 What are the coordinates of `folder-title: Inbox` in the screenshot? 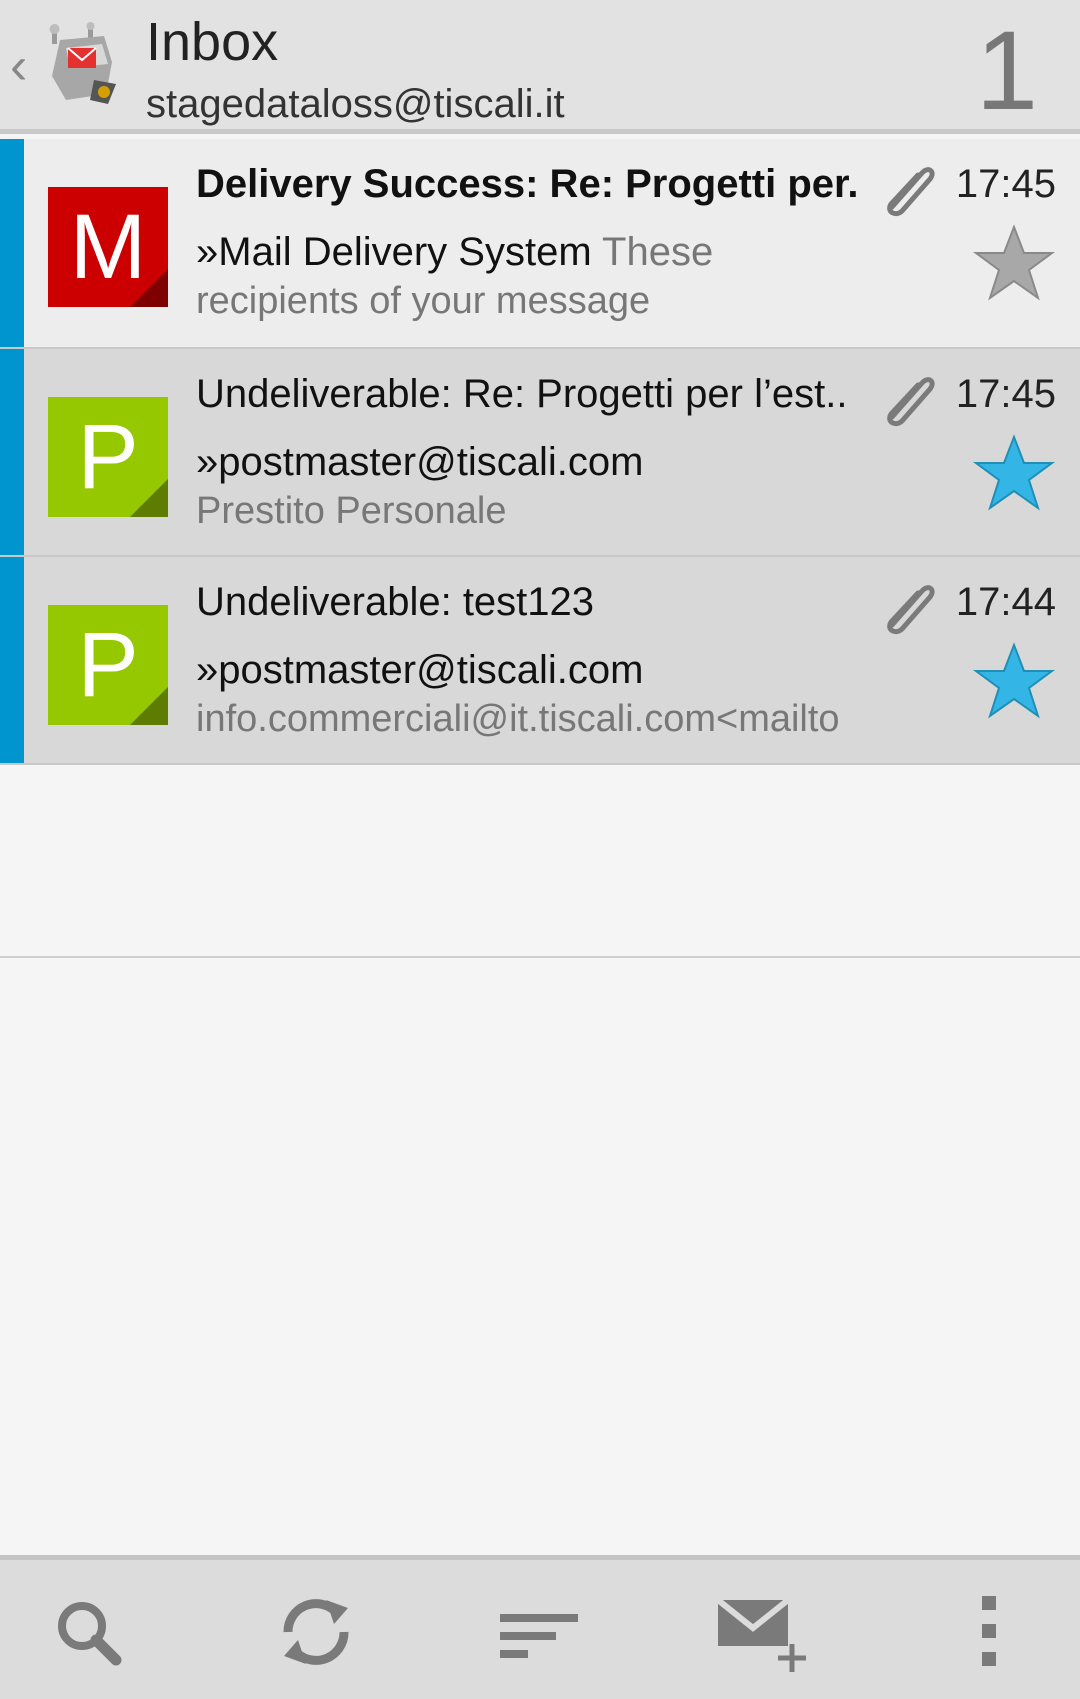 It's located at (212, 42).